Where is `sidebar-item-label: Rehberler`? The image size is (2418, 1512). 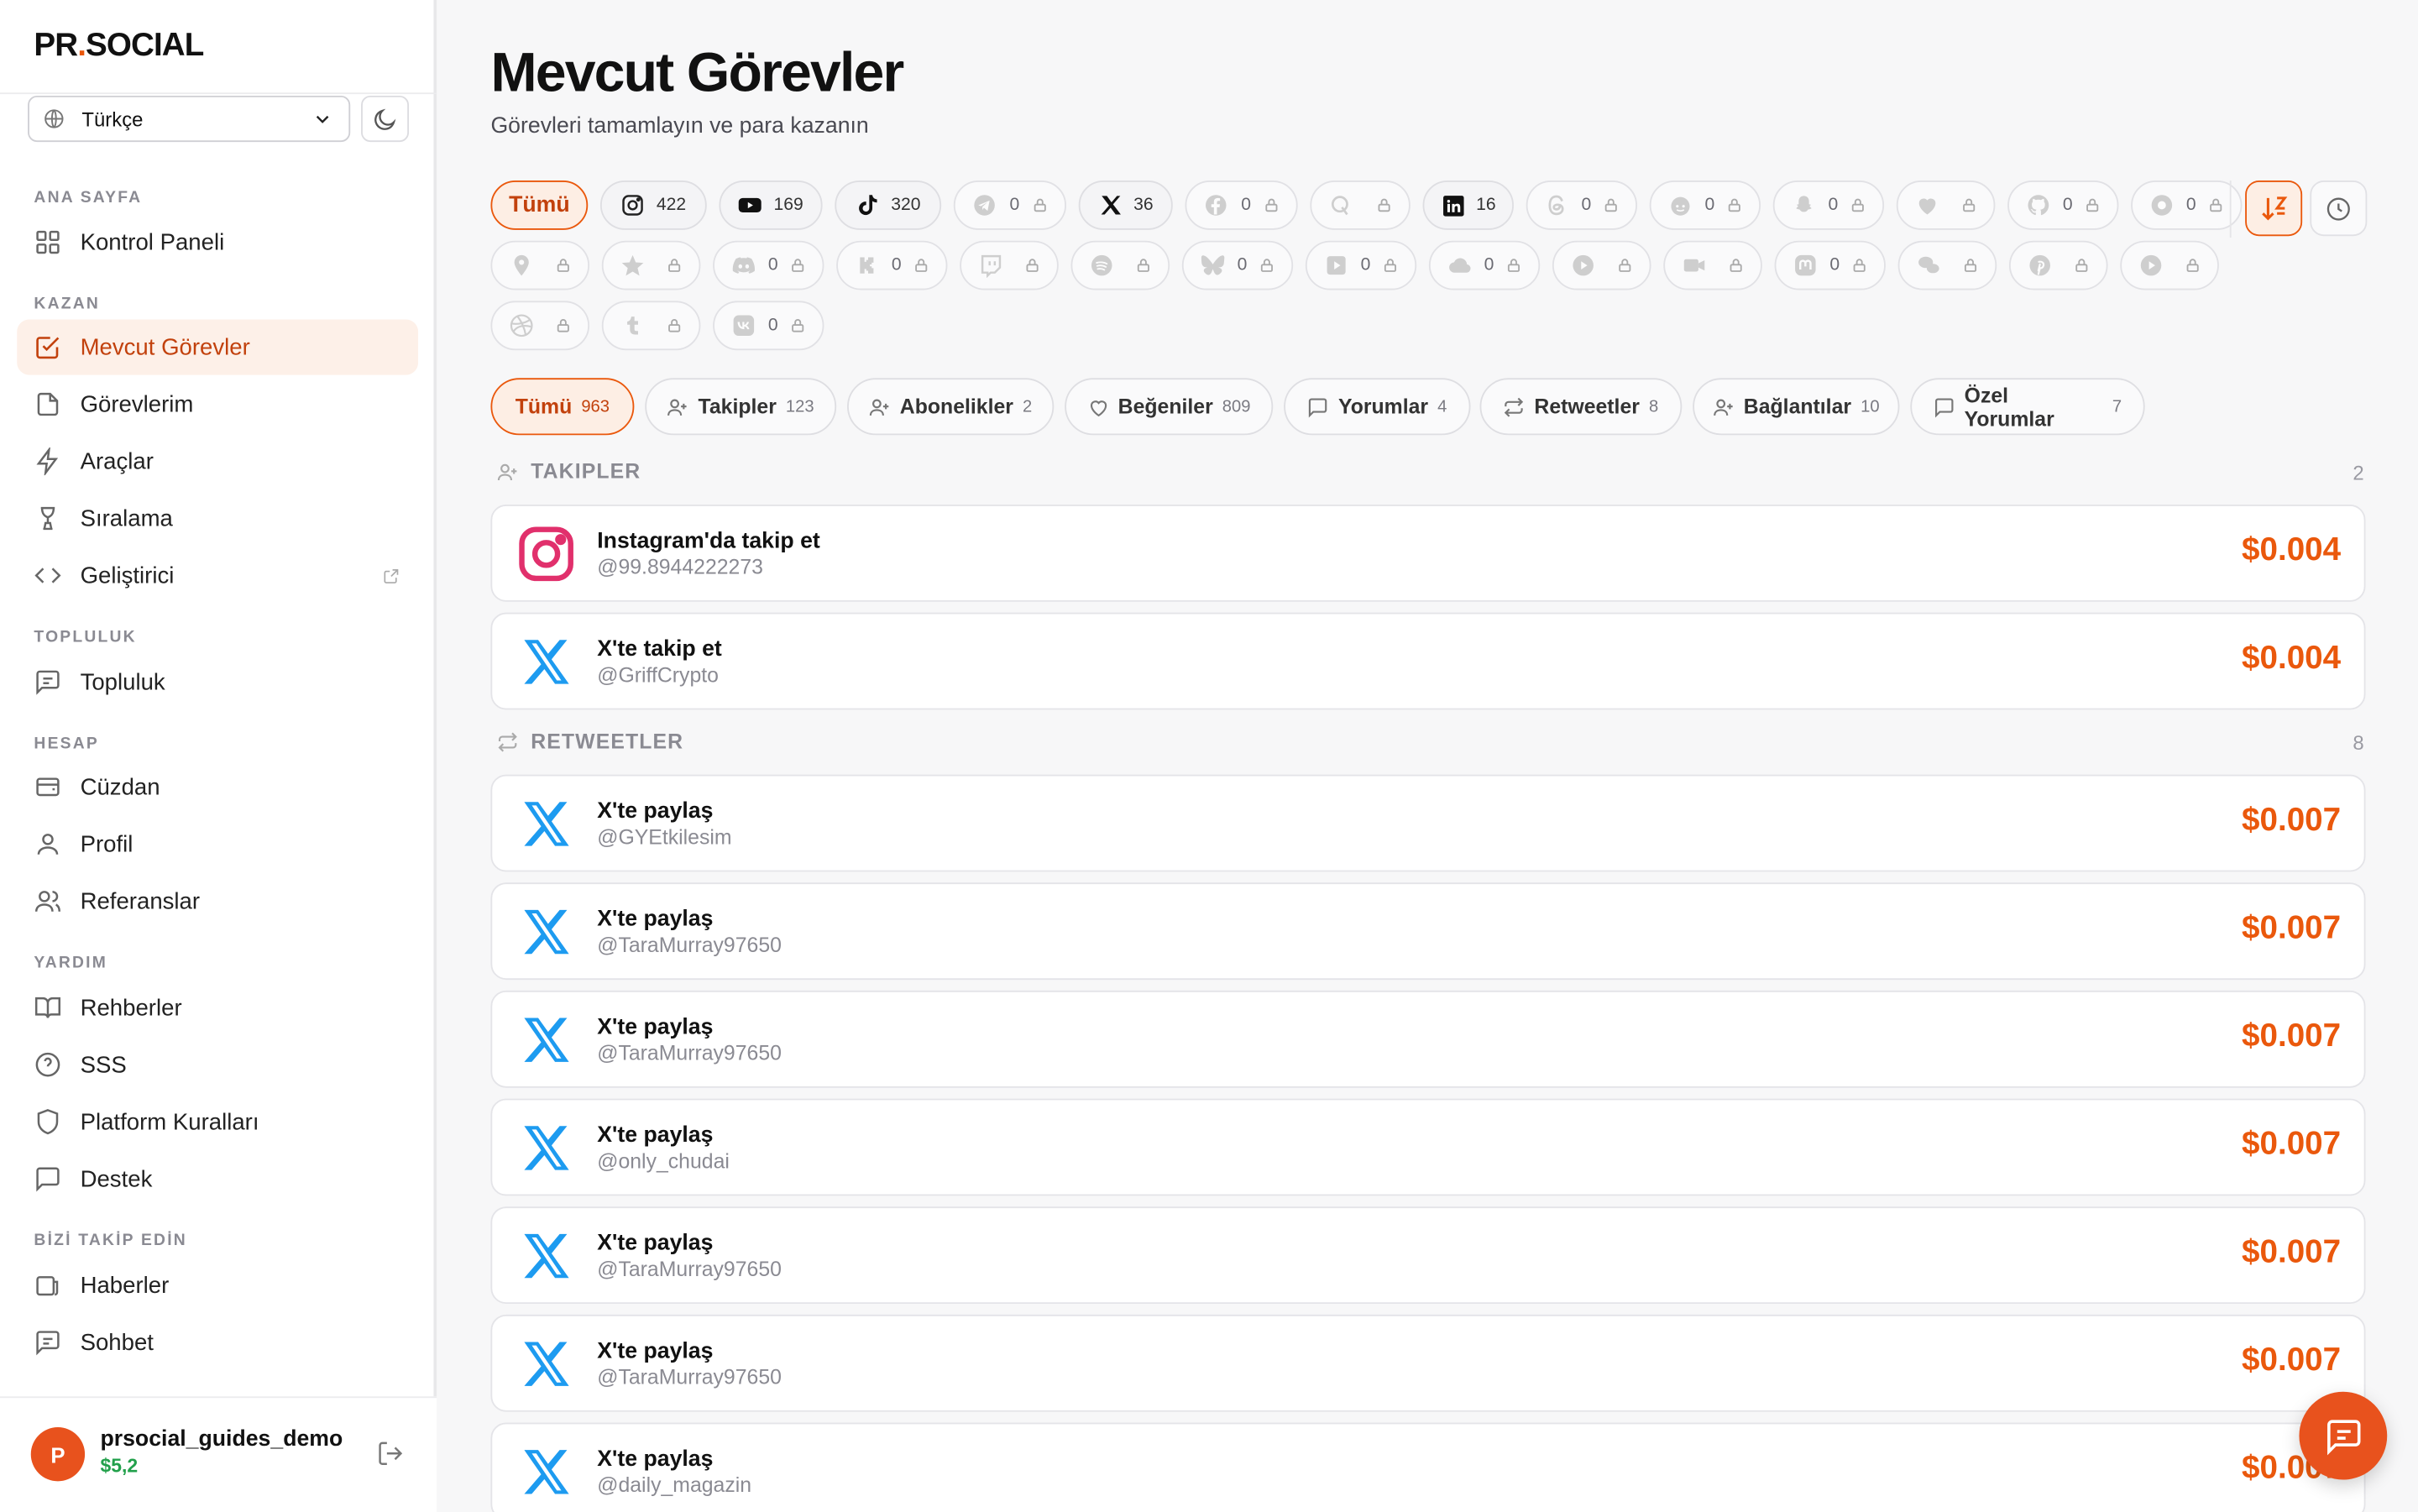
sidebar-item-label: Rehberler is located at coordinates (131, 1007).